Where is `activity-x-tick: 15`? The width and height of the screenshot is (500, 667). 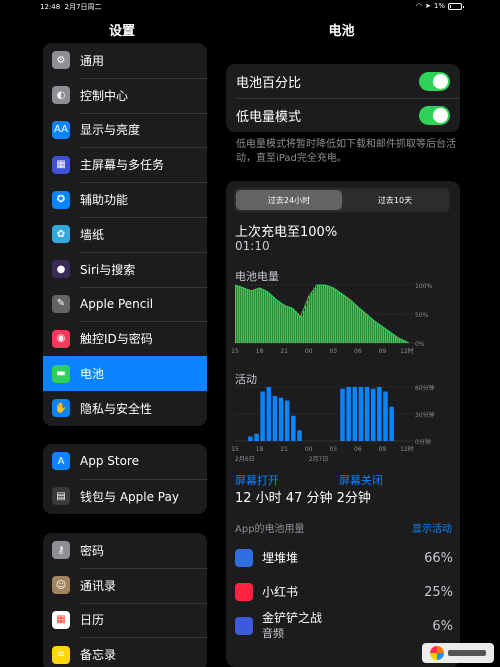
activity-x-tick: 15 is located at coordinates (235, 449).